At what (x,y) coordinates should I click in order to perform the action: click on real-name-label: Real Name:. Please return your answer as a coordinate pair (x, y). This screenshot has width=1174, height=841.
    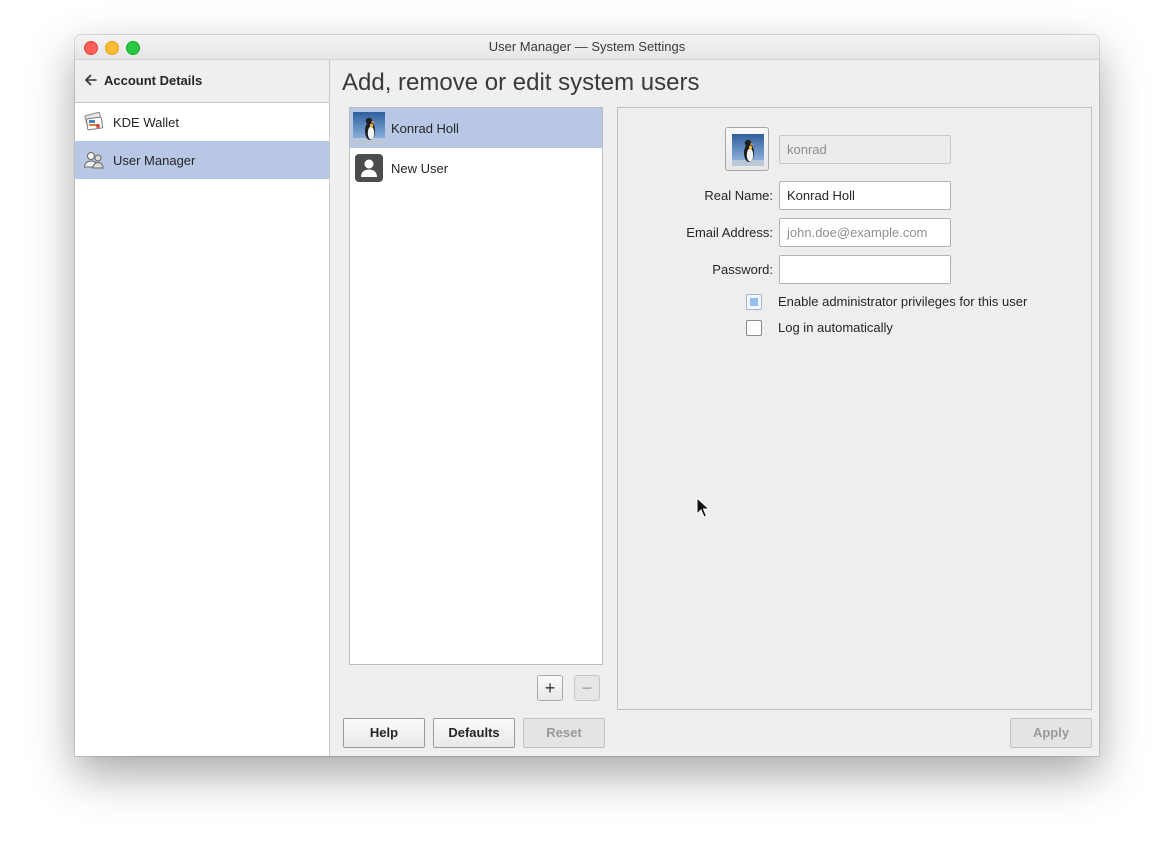
    Looking at the image, I should click on (738, 195).